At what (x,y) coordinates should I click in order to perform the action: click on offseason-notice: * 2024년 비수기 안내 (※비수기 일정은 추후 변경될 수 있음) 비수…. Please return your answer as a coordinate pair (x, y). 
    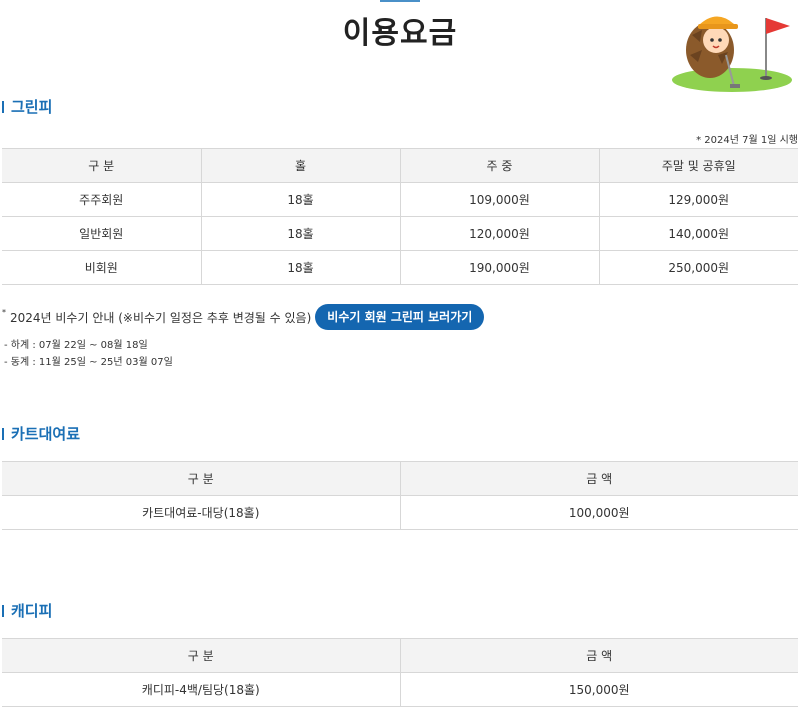
    Looking at the image, I should click on (243, 317).